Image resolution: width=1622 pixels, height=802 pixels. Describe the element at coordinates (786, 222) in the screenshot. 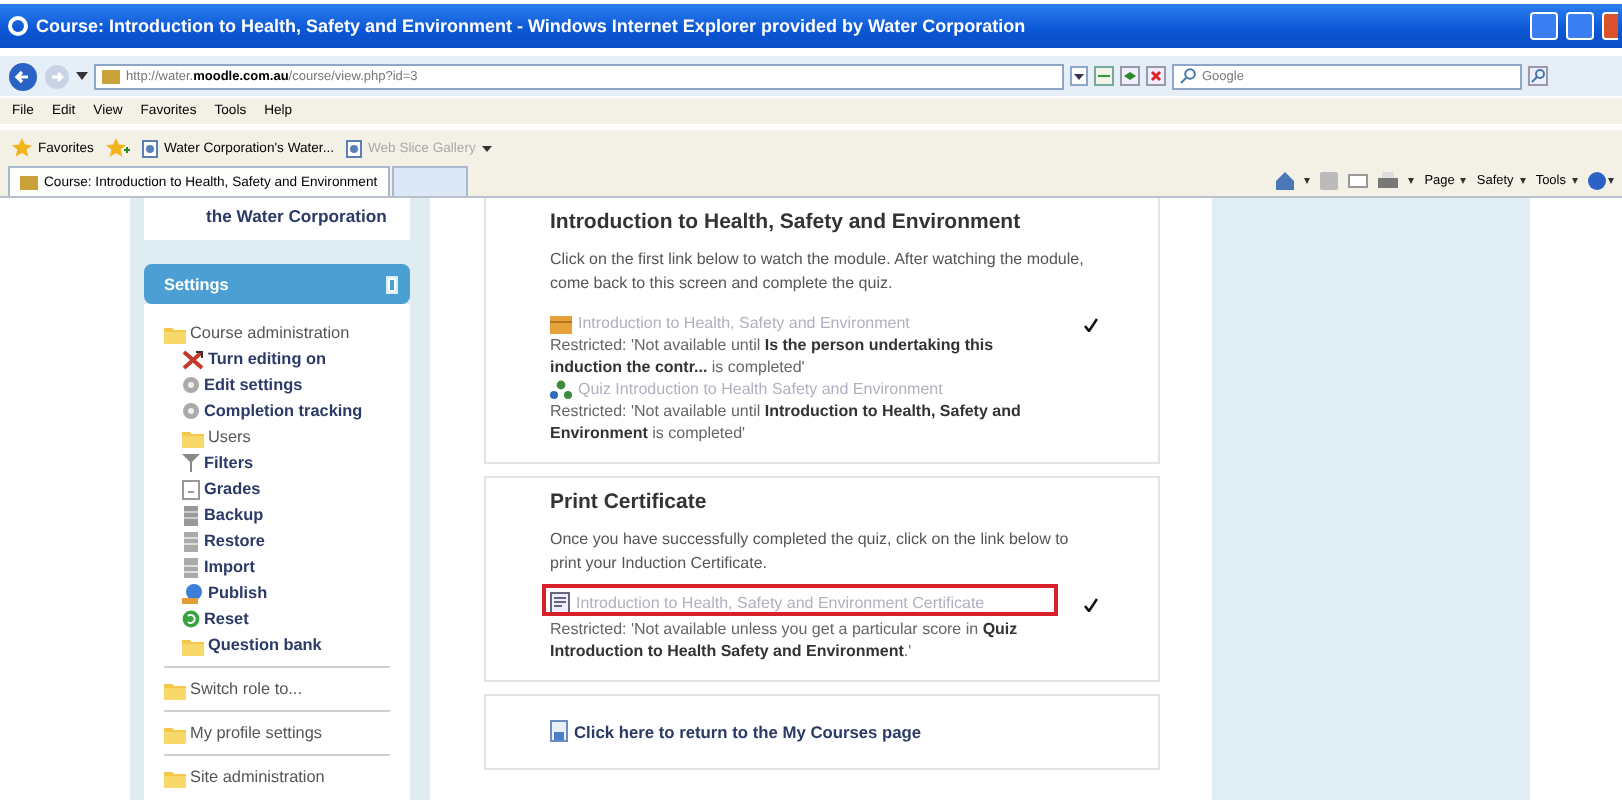

I see `section-title: Introduction to Health, Safety and Environment` at that location.